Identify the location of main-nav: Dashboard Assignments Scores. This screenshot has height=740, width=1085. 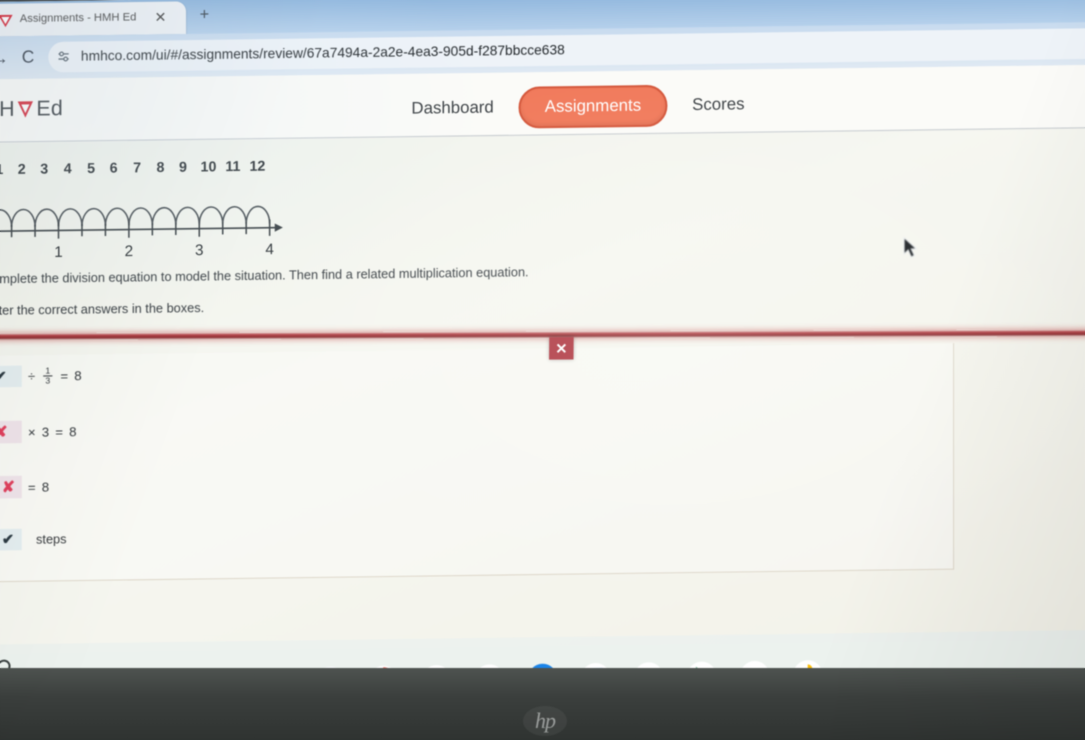
(578, 107).